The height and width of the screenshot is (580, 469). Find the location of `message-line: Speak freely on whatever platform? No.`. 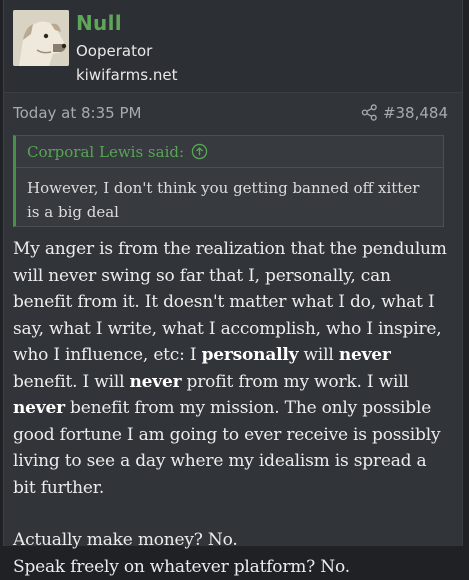

message-line: Speak freely on whatever platform? No. is located at coordinates (233, 567).